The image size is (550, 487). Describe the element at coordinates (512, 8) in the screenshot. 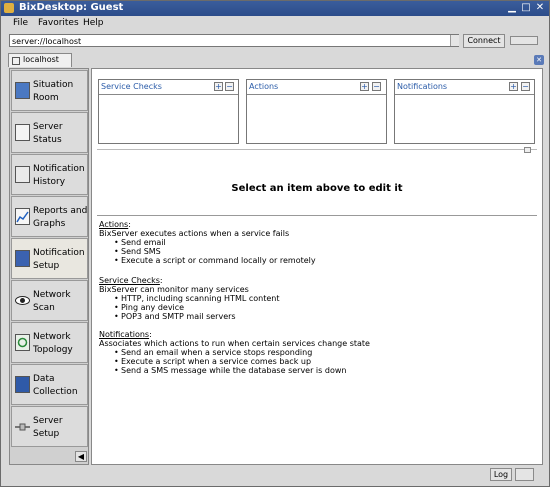

I see `minimize-icon: ▁` at that location.